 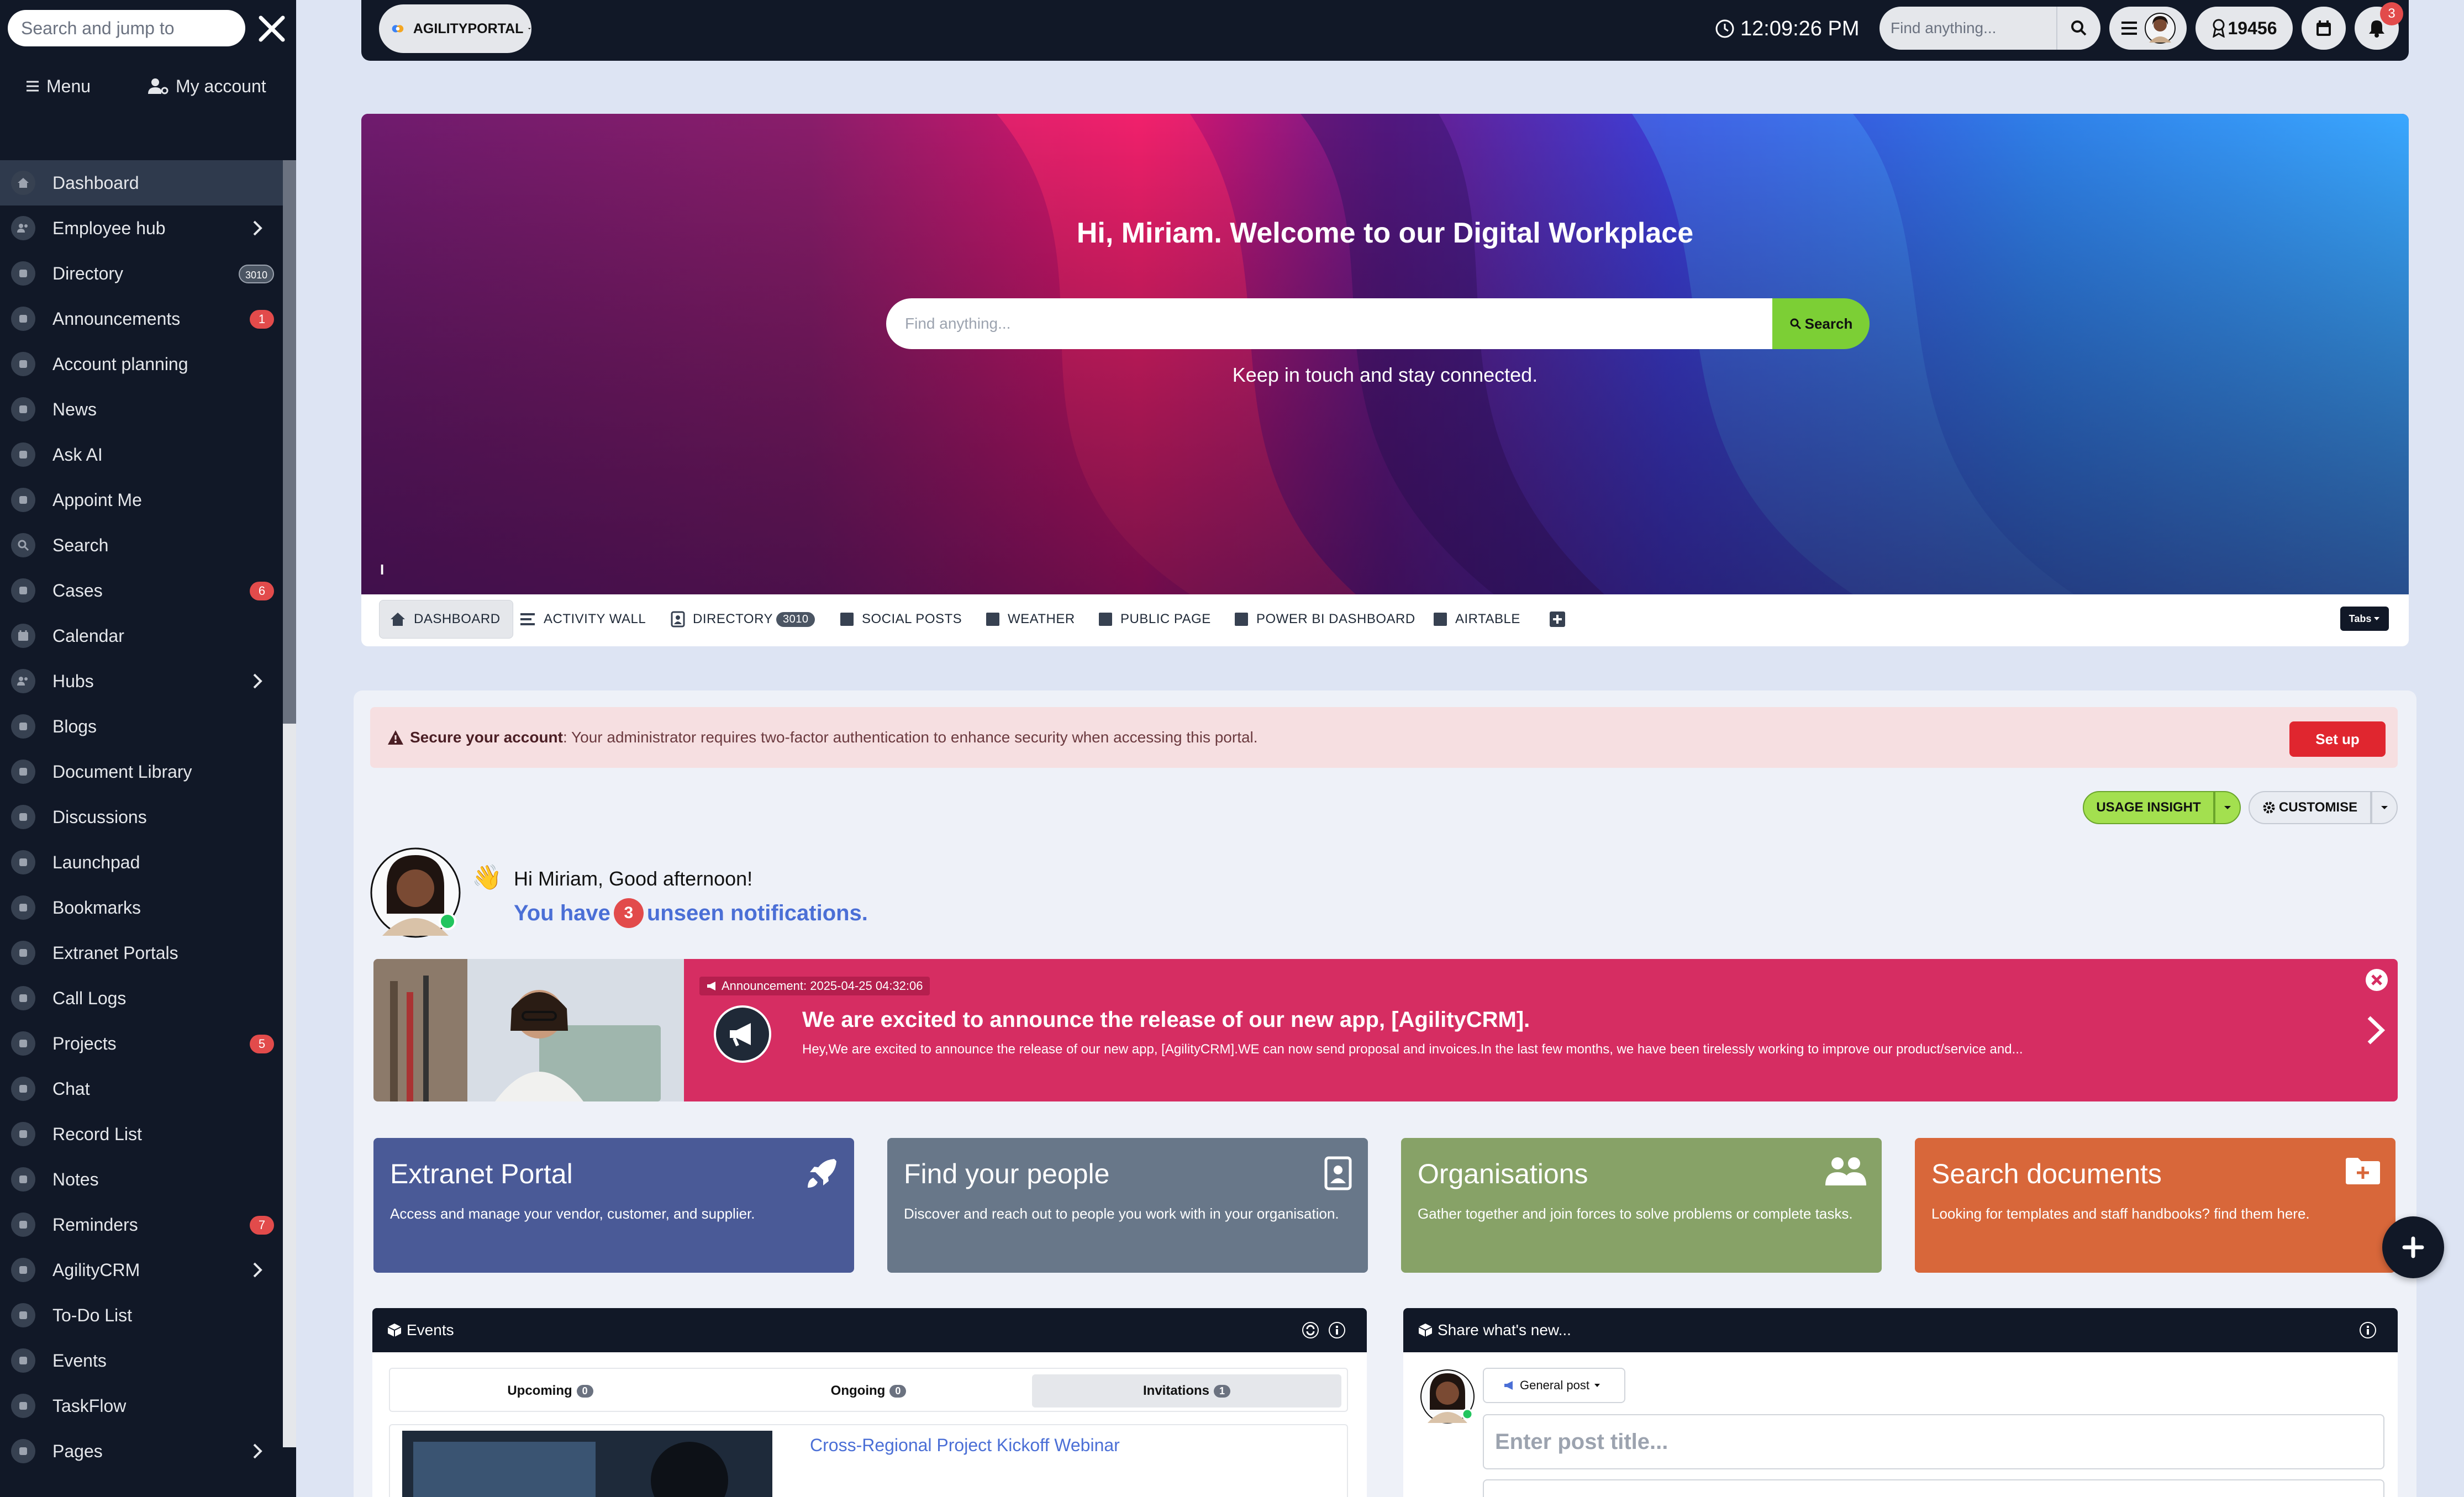 I want to click on event-item: Cross-Regional Project Kickoff Webinar, so click(x=869, y=1460).